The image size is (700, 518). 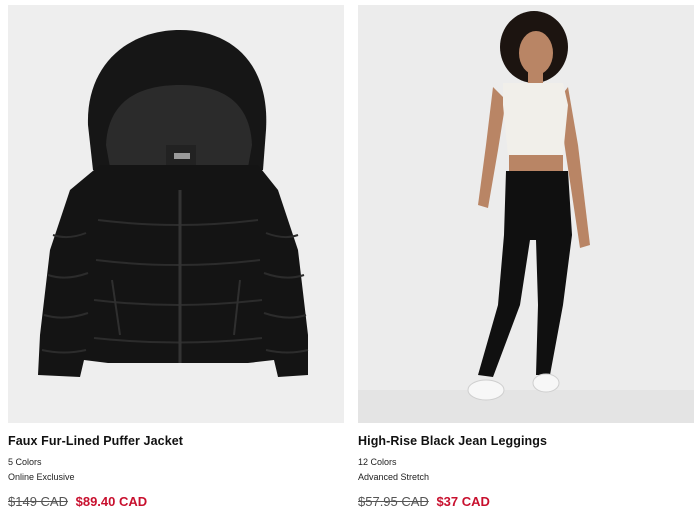 What do you see at coordinates (463, 501) in the screenshot?
I see `sale-price: $37 CAD` at bounding box center [463, 501].